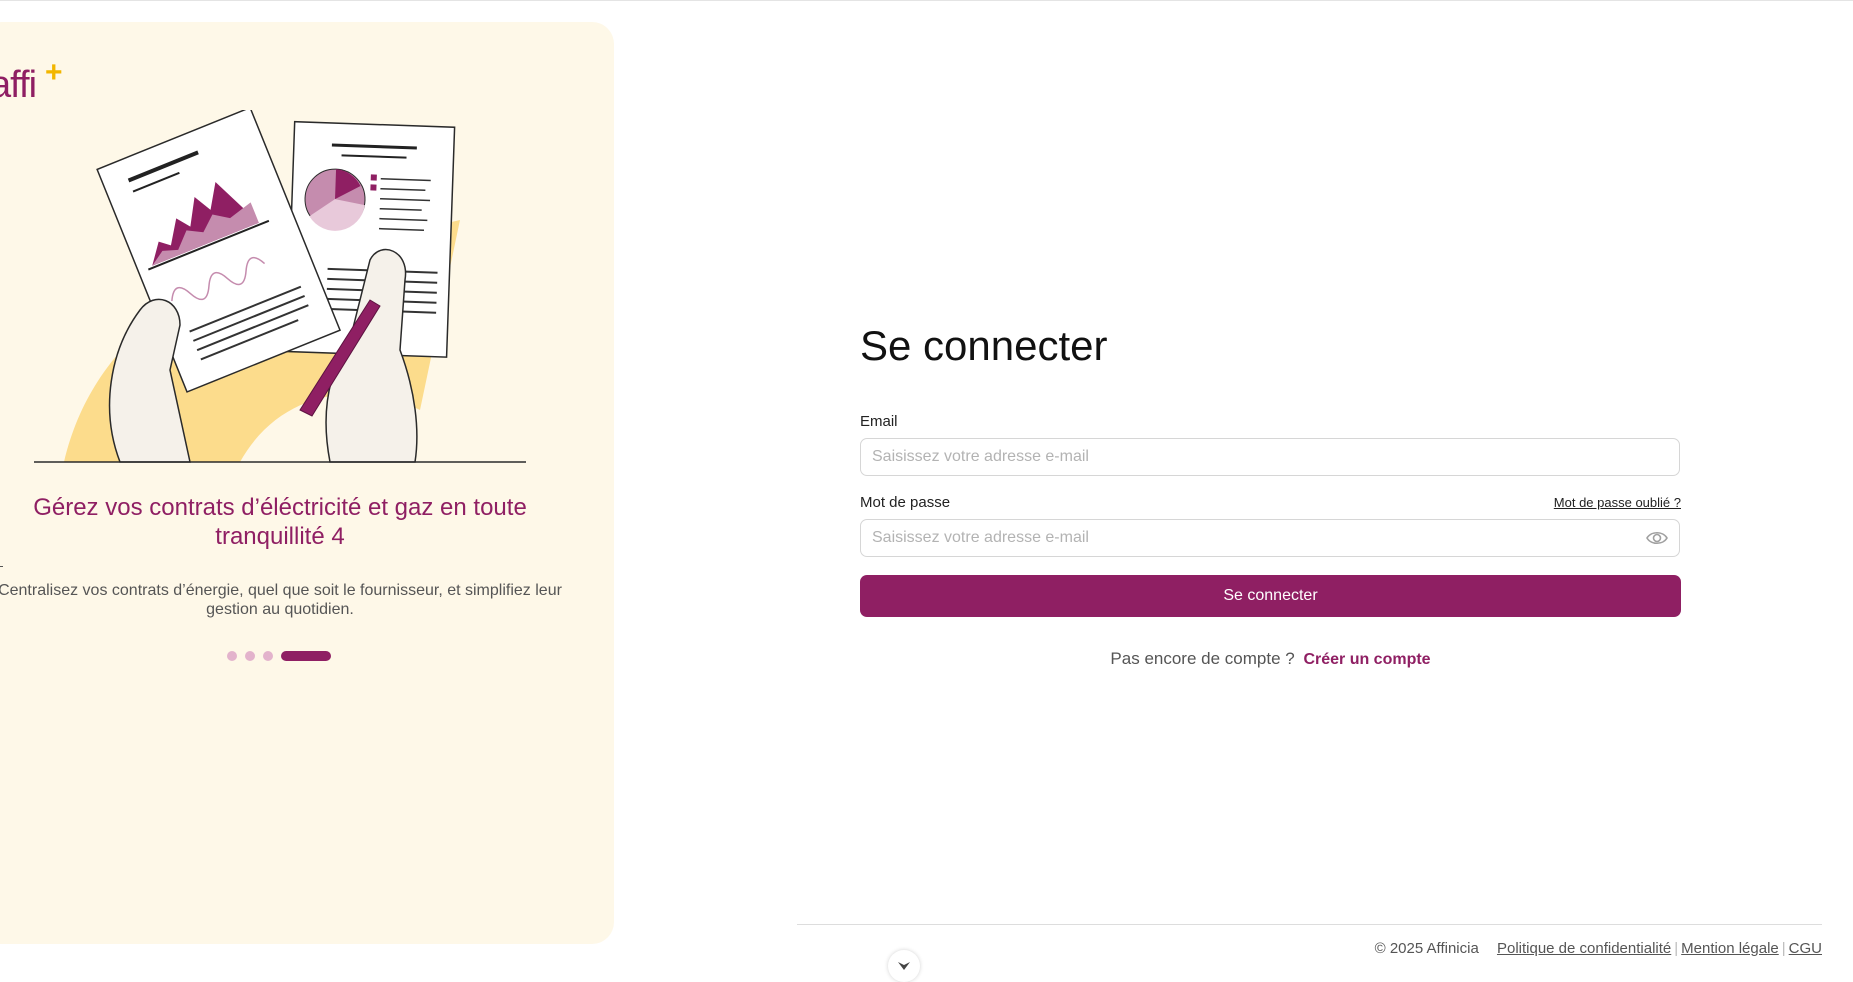 The height and width of the screenshot is (982, 1853). What do you see at coordinates (1270, 457) in the screenshot?
I see `email-input` at bounding box center [1270, 457].